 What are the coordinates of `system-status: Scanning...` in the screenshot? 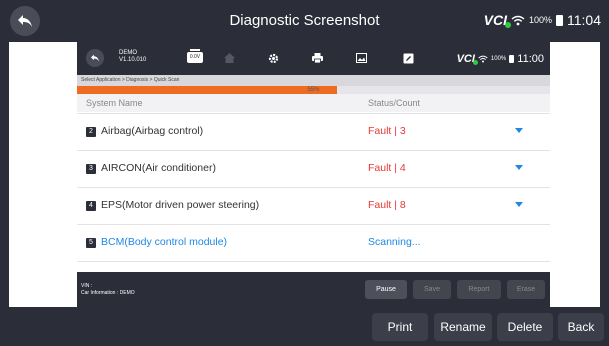 It's located at (394, 242).